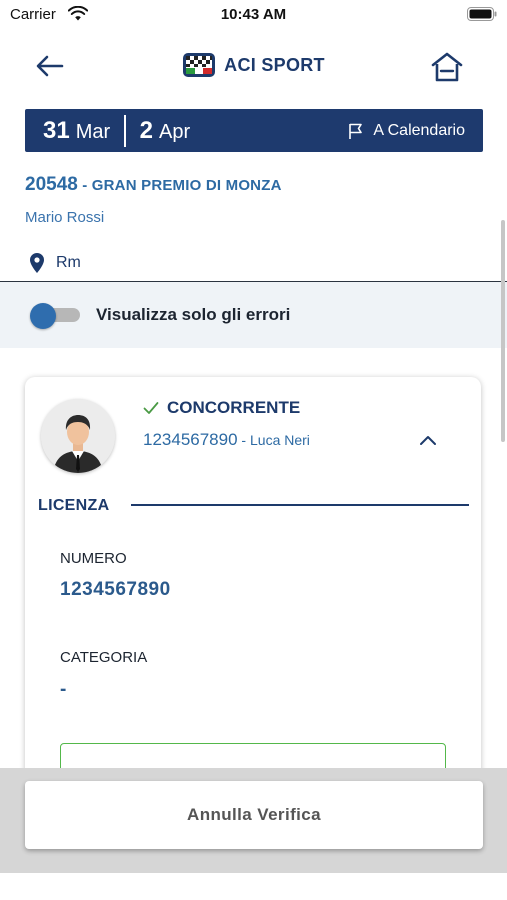 The height and width of the screenshot is (900, 507). Describe the element at coordinates (300, 505) in the screenshot. I see `section-divider` at that location.